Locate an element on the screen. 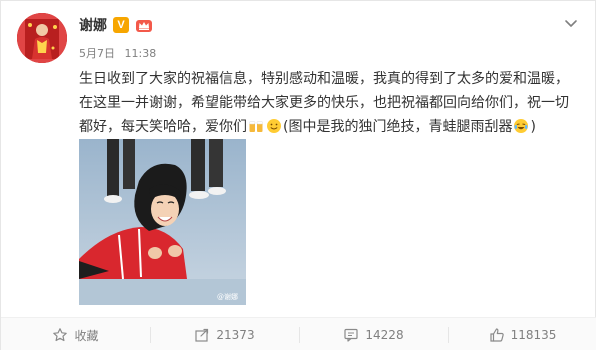 The image size is (596, 350). favorite-button: 收藏 is located at coordinates (75, 334).